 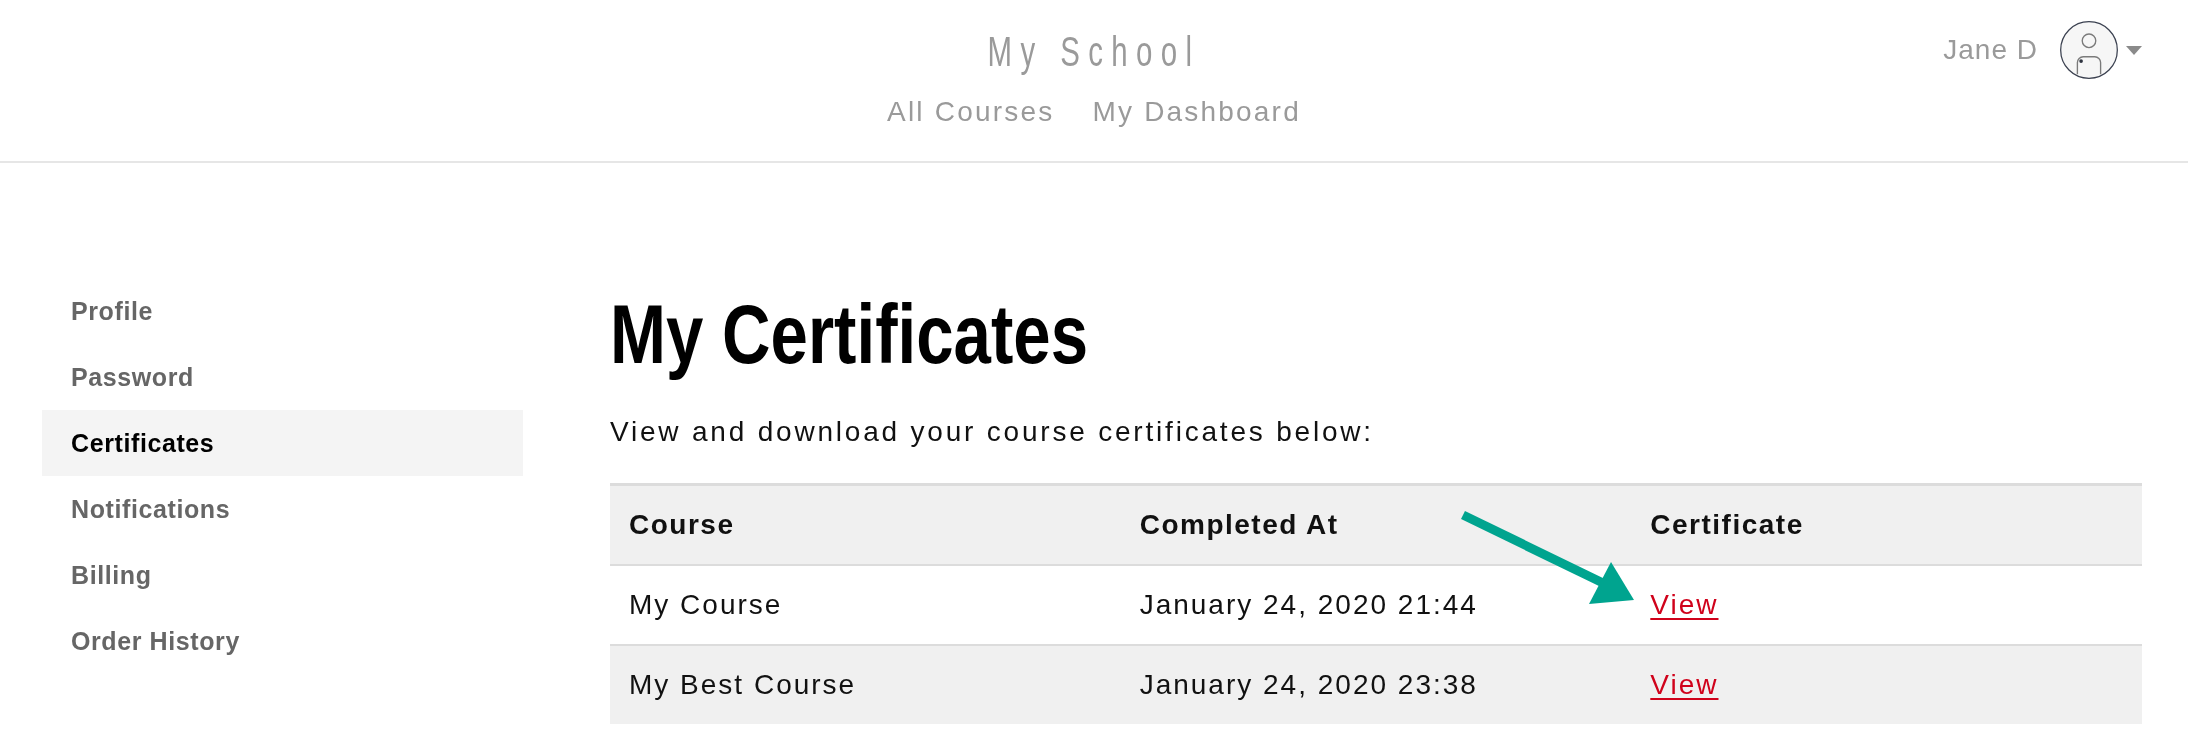 What do you see at coordinates (282, 575) in the screenshot?
I see `sidebar-item: Billing` at bounding box center [282, 575].